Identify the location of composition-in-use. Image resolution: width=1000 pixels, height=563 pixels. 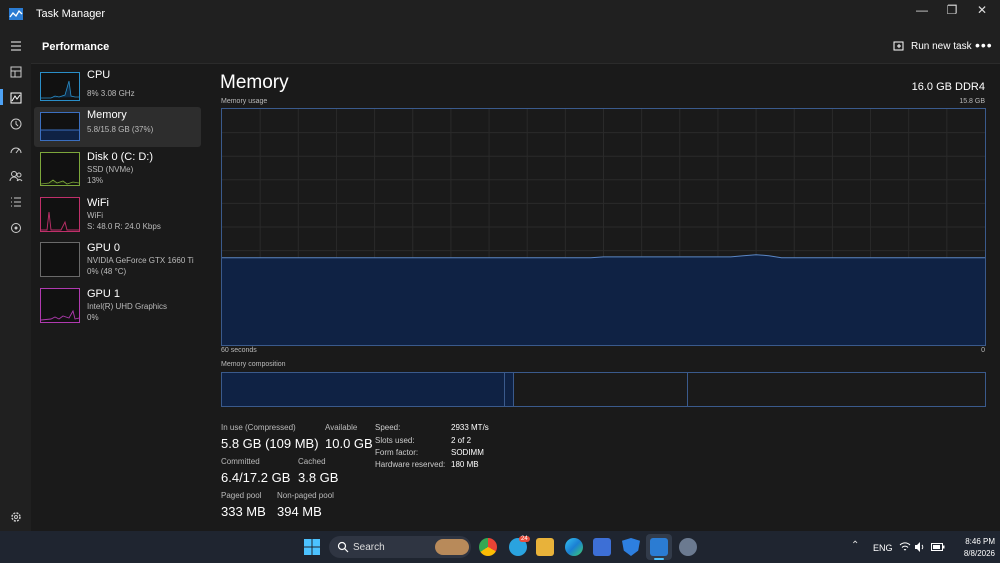
(363, 389).